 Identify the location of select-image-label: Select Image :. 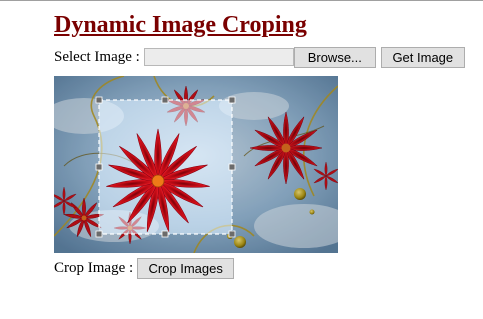
(97, 57).